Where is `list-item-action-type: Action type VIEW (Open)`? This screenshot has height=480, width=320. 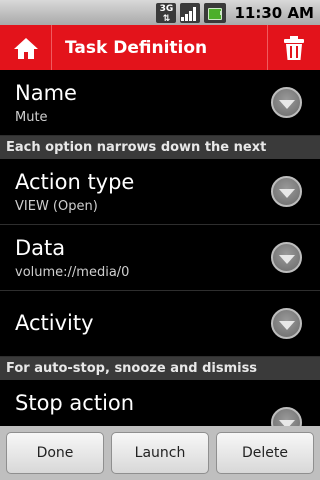
list-item-action-type: Action type VIEW (Open) is located at coordinates (160, 192).